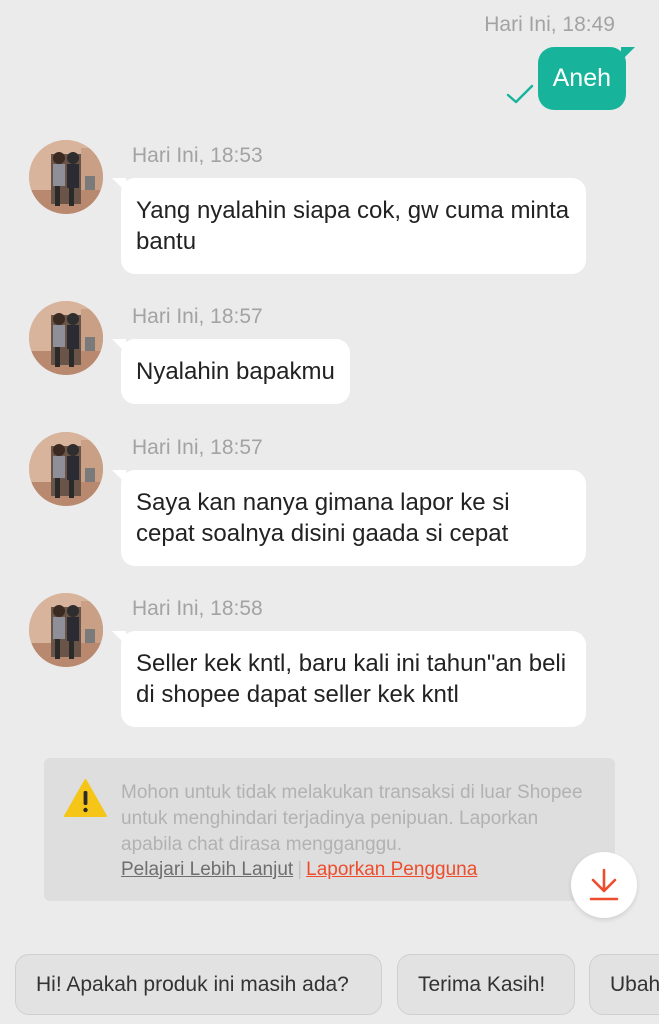 This screenshot has height=1024, width=659. What do you see at coordinates (198, 984) in the screenshot?
I see `quick-reply-chip: Hi! Apakah produk ini masih ada?` at bounding box center [198, 984].